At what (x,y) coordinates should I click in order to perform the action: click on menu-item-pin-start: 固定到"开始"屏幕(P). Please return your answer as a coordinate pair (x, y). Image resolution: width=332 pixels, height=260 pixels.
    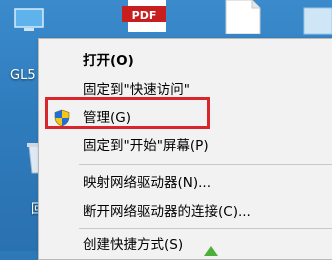
    Looking at the image, I should click on (185, 146).